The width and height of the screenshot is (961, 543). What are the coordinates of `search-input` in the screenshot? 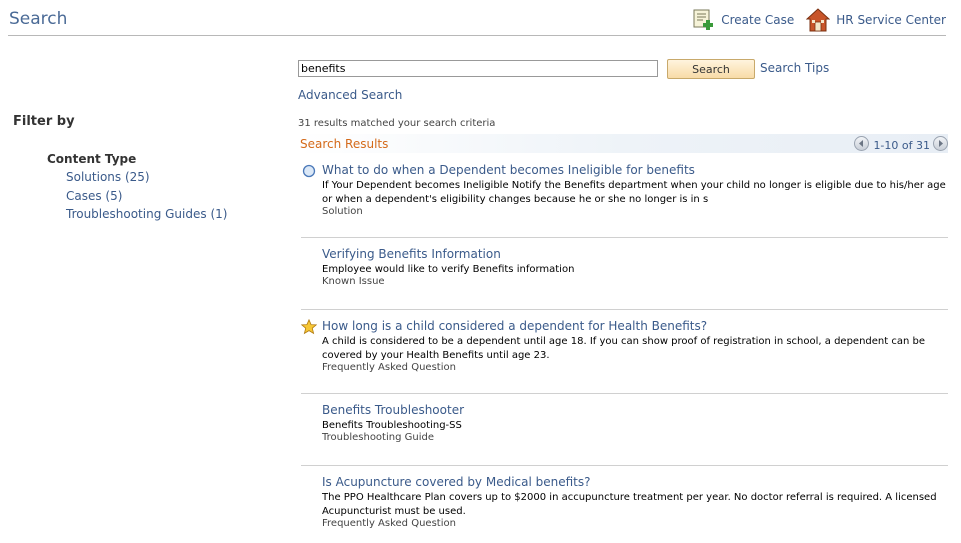 It's located at (478, 68).